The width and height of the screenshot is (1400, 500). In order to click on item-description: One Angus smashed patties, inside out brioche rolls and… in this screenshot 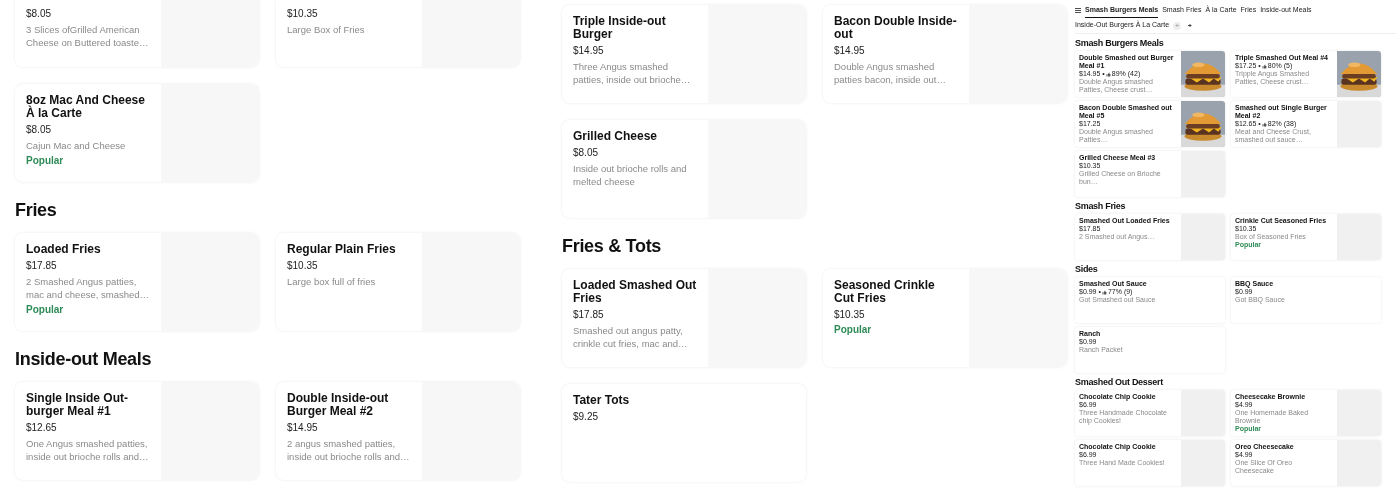, I will do `click(88, 450)`.